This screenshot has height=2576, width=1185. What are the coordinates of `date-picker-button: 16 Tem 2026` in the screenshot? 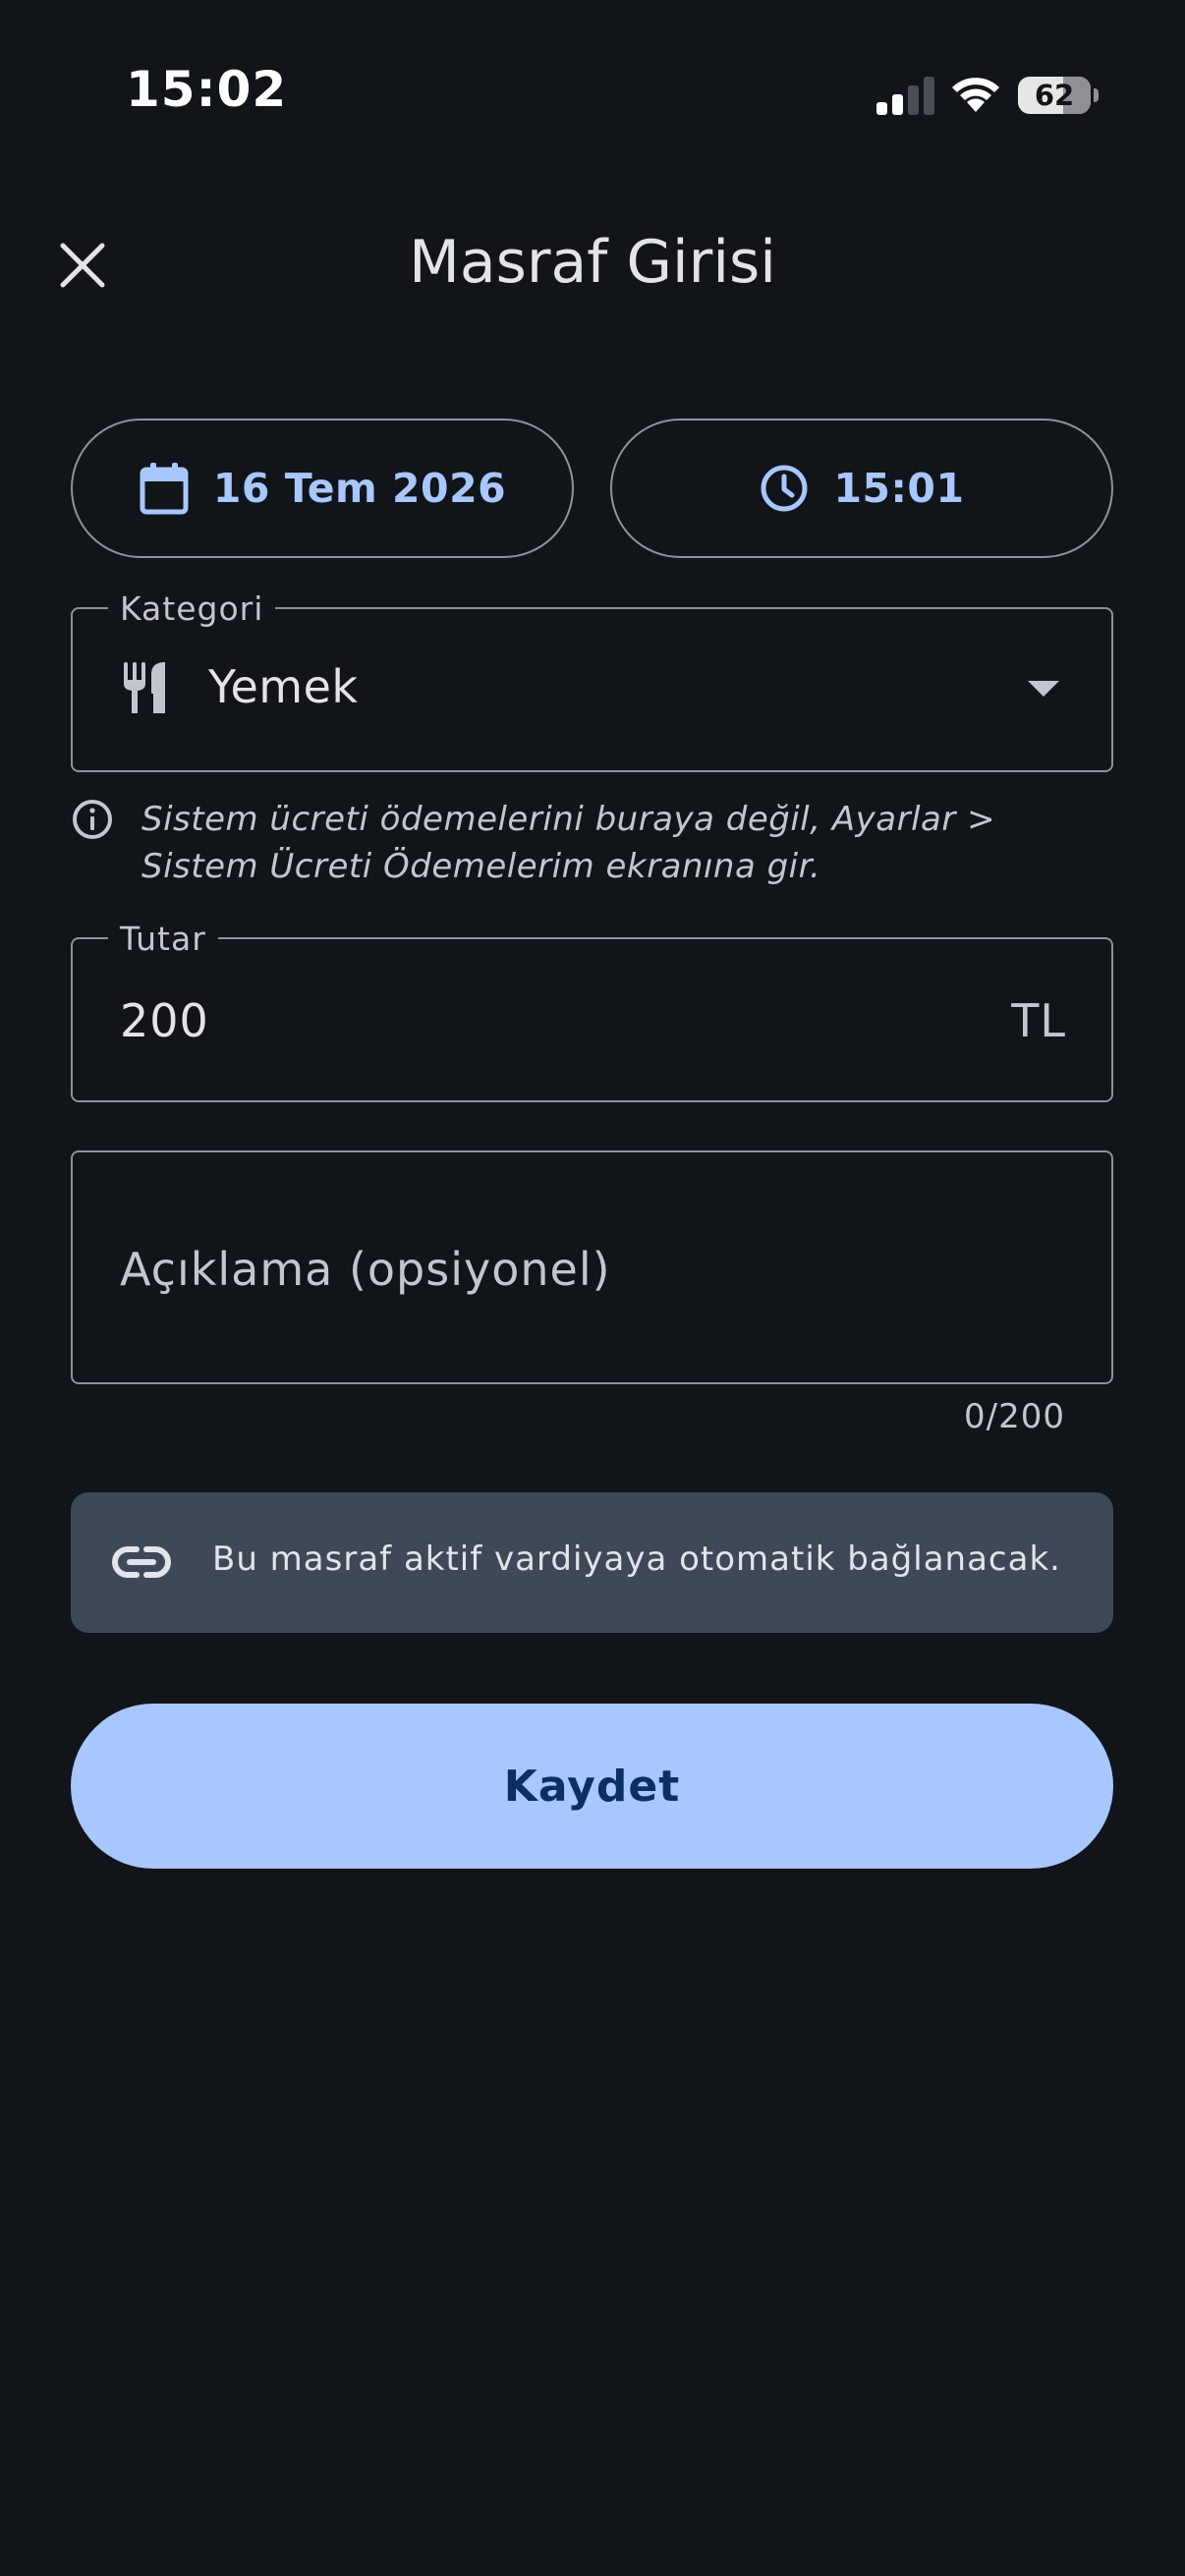 It's located at (322, 488).